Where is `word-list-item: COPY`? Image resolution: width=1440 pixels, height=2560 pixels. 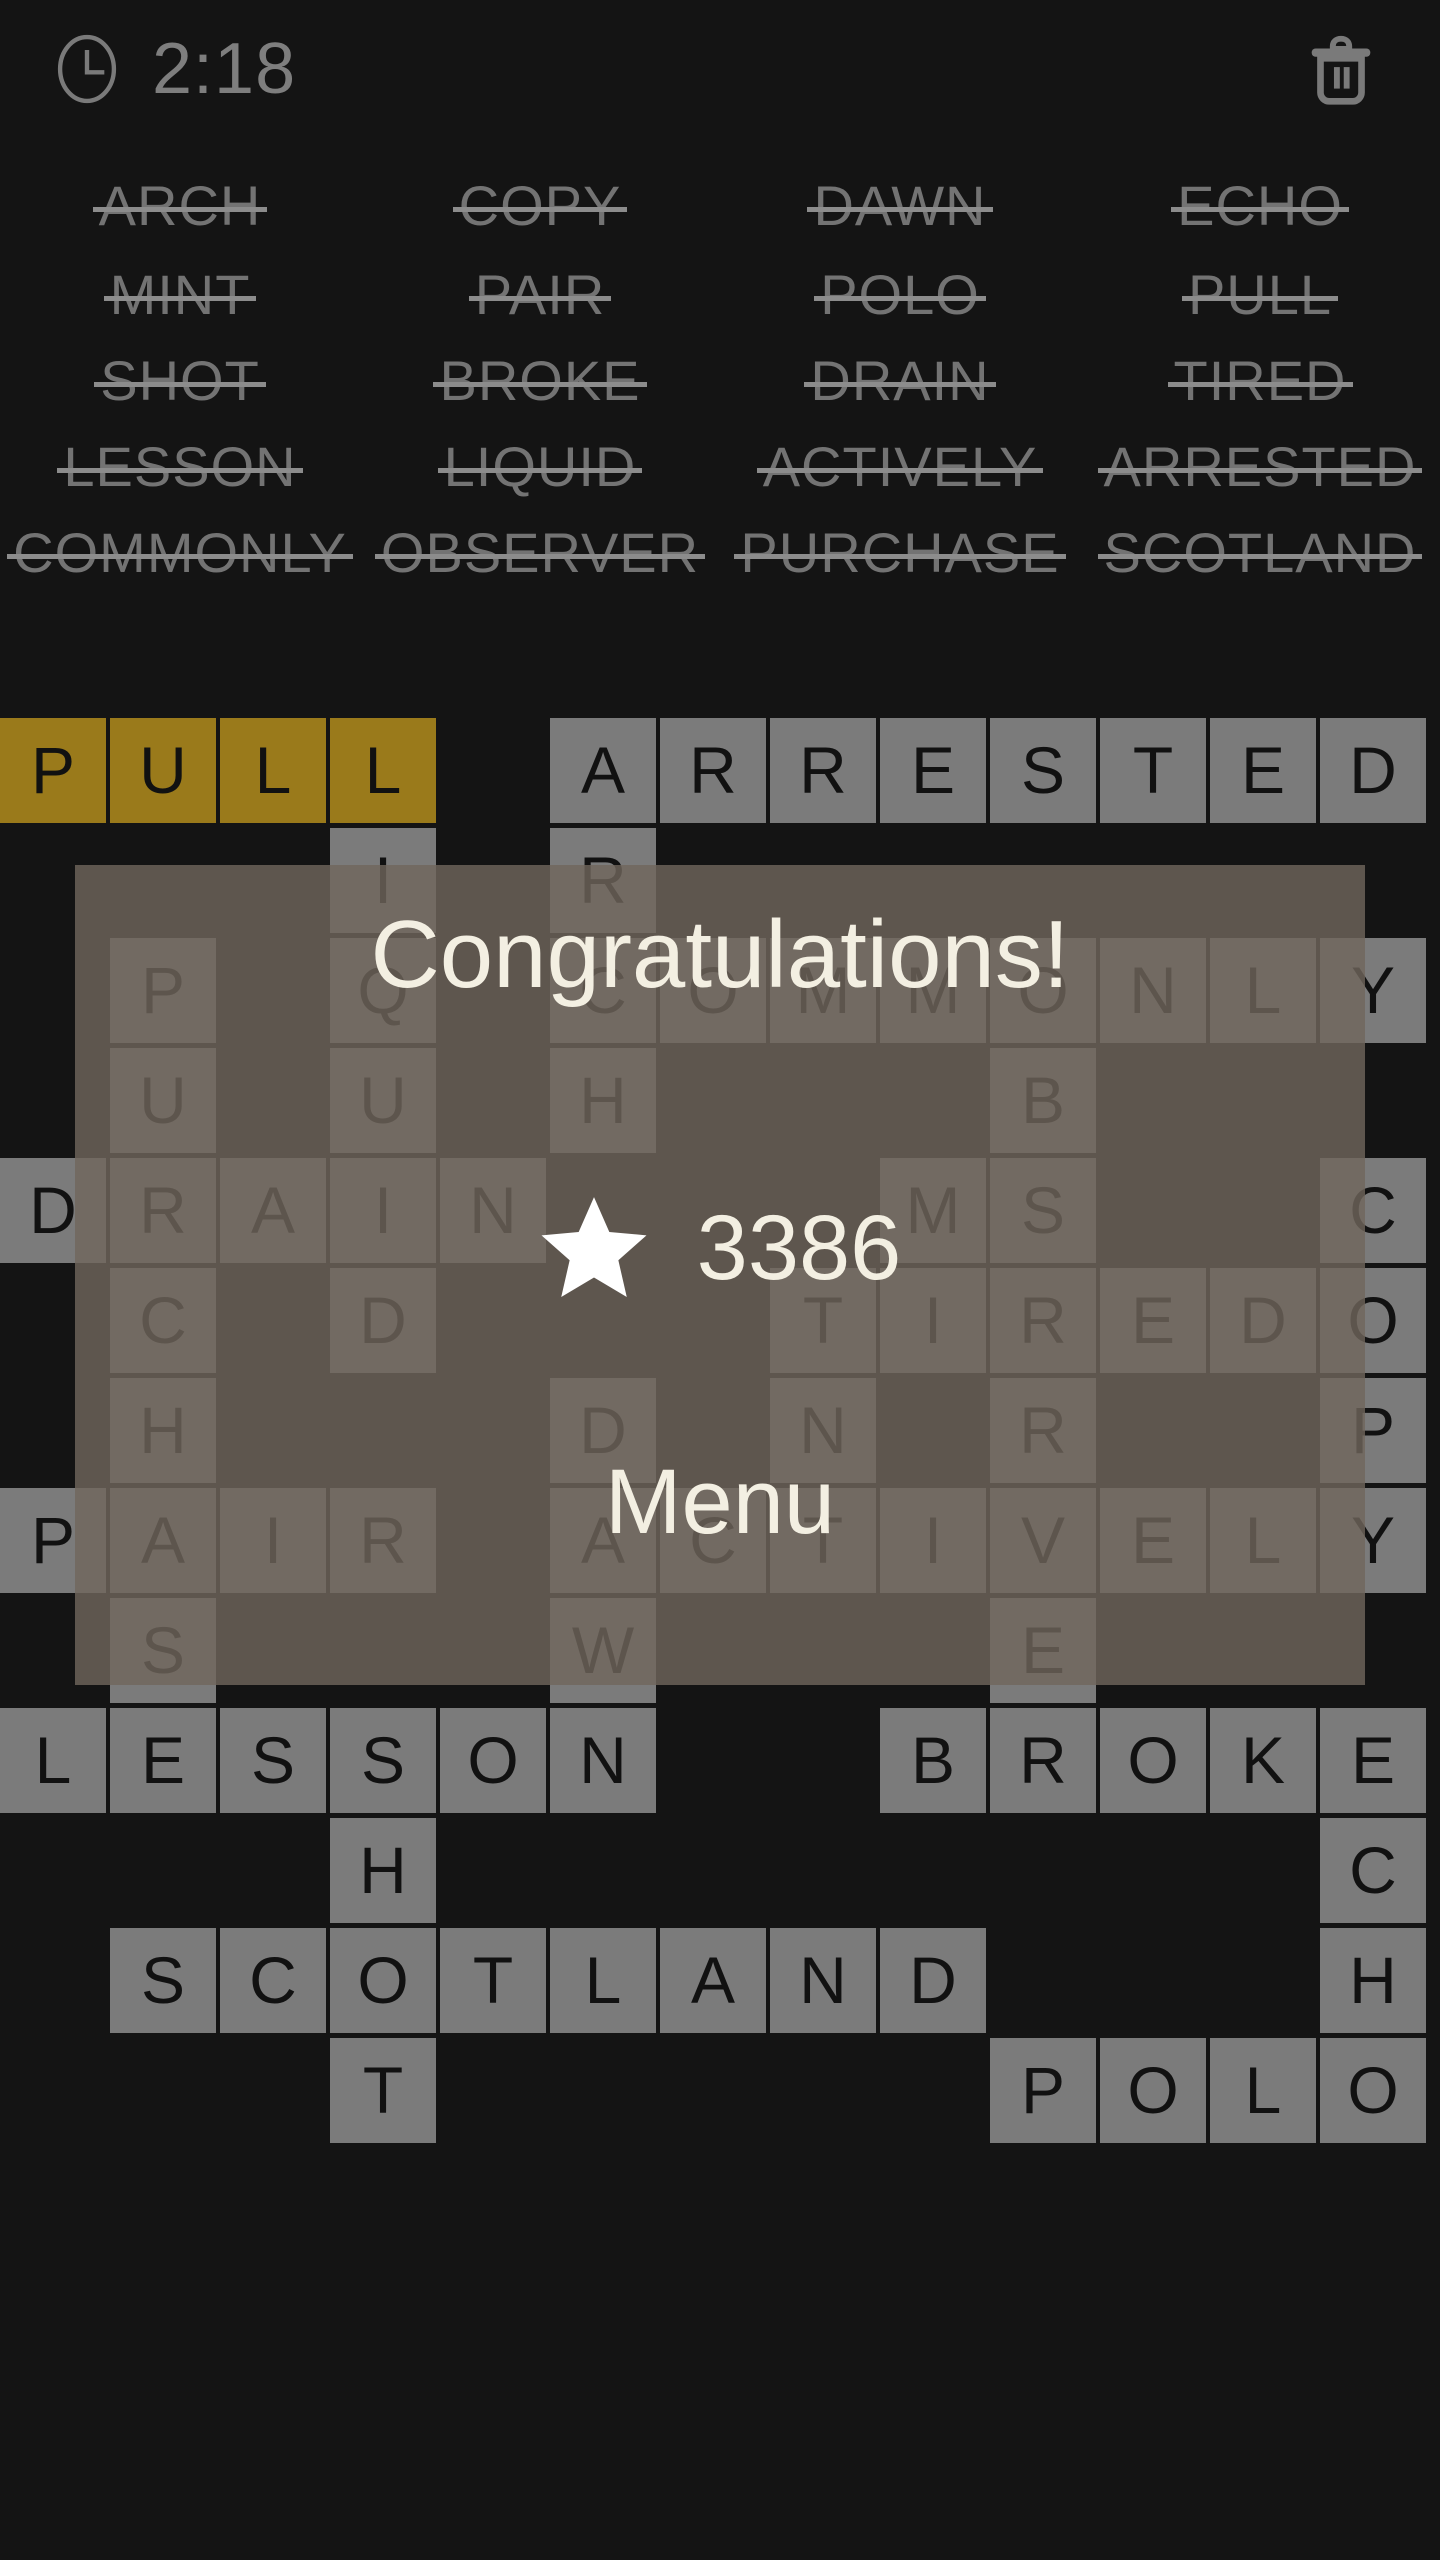
word-list-item: COPY is located at coordinates (540, 206).